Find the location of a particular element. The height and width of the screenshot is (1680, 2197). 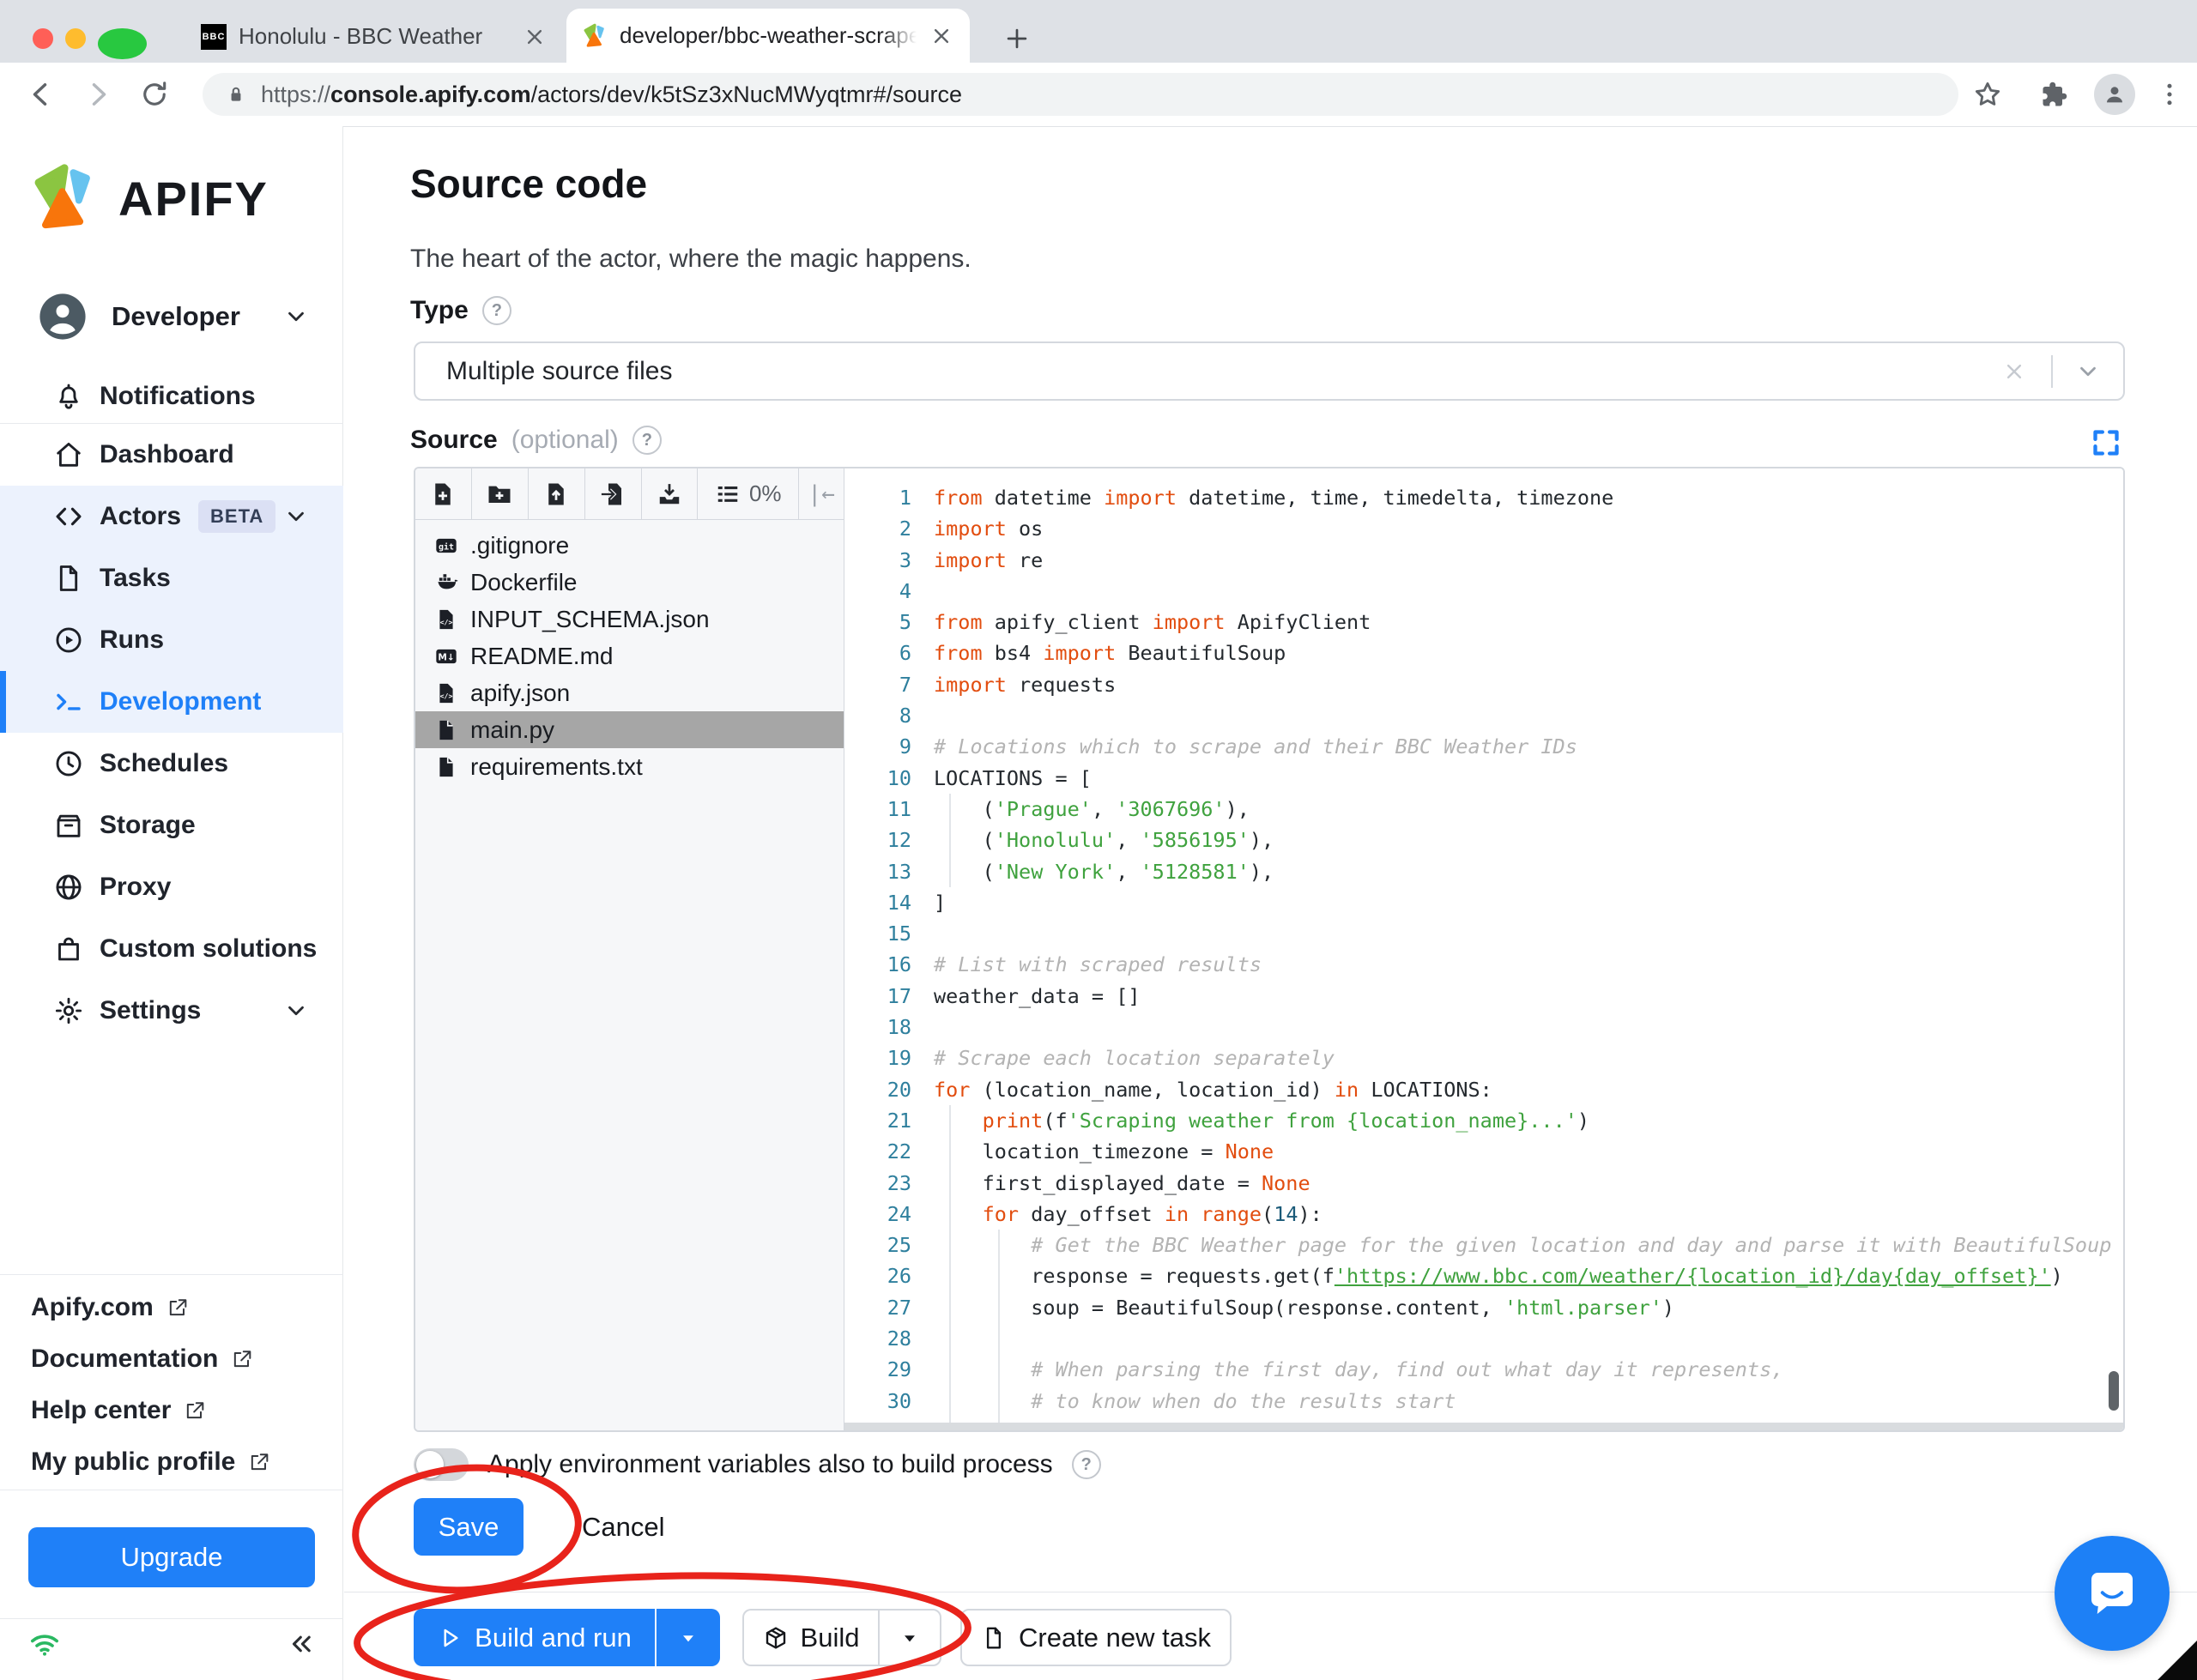

toolbar-line-numbers-button: 0% is located at coordinates (749, 493).